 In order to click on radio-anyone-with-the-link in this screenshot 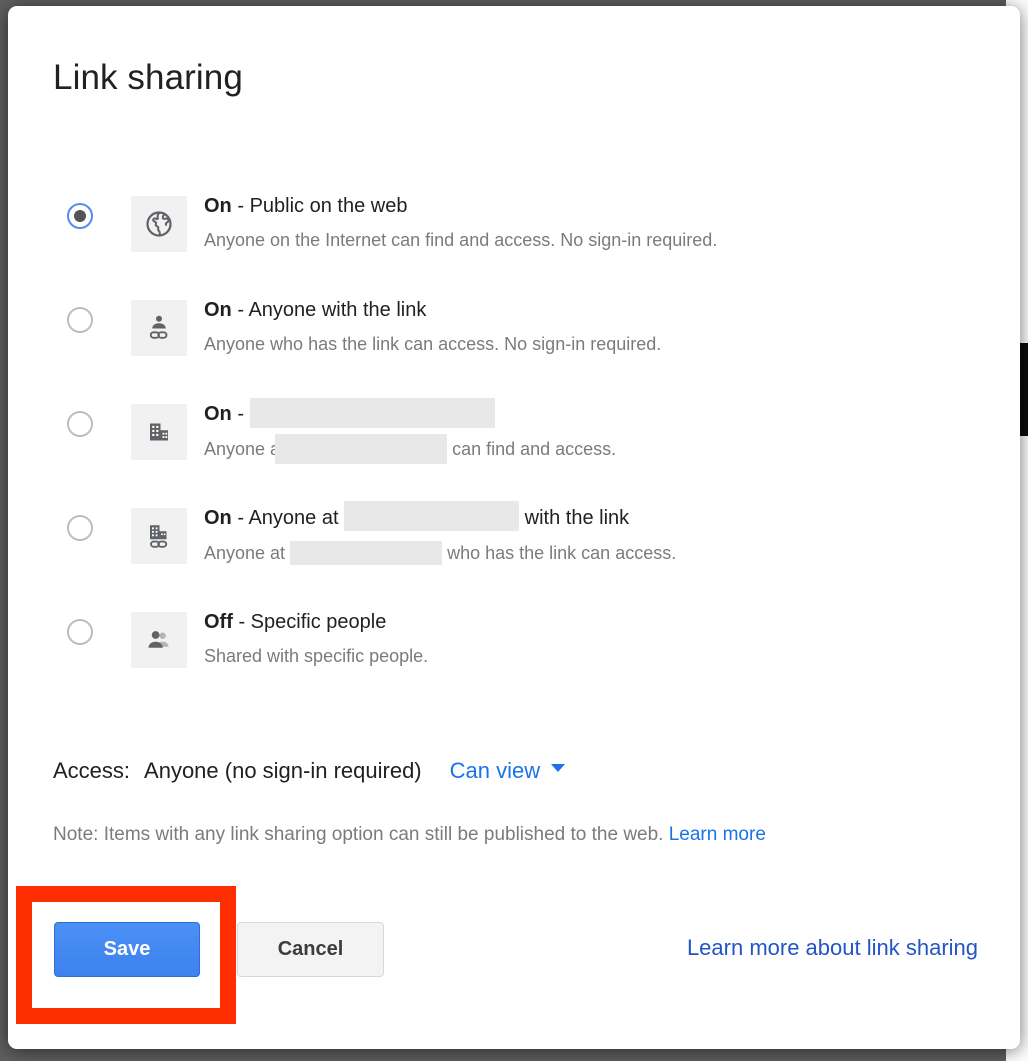, I will do `click(80, 320)`.